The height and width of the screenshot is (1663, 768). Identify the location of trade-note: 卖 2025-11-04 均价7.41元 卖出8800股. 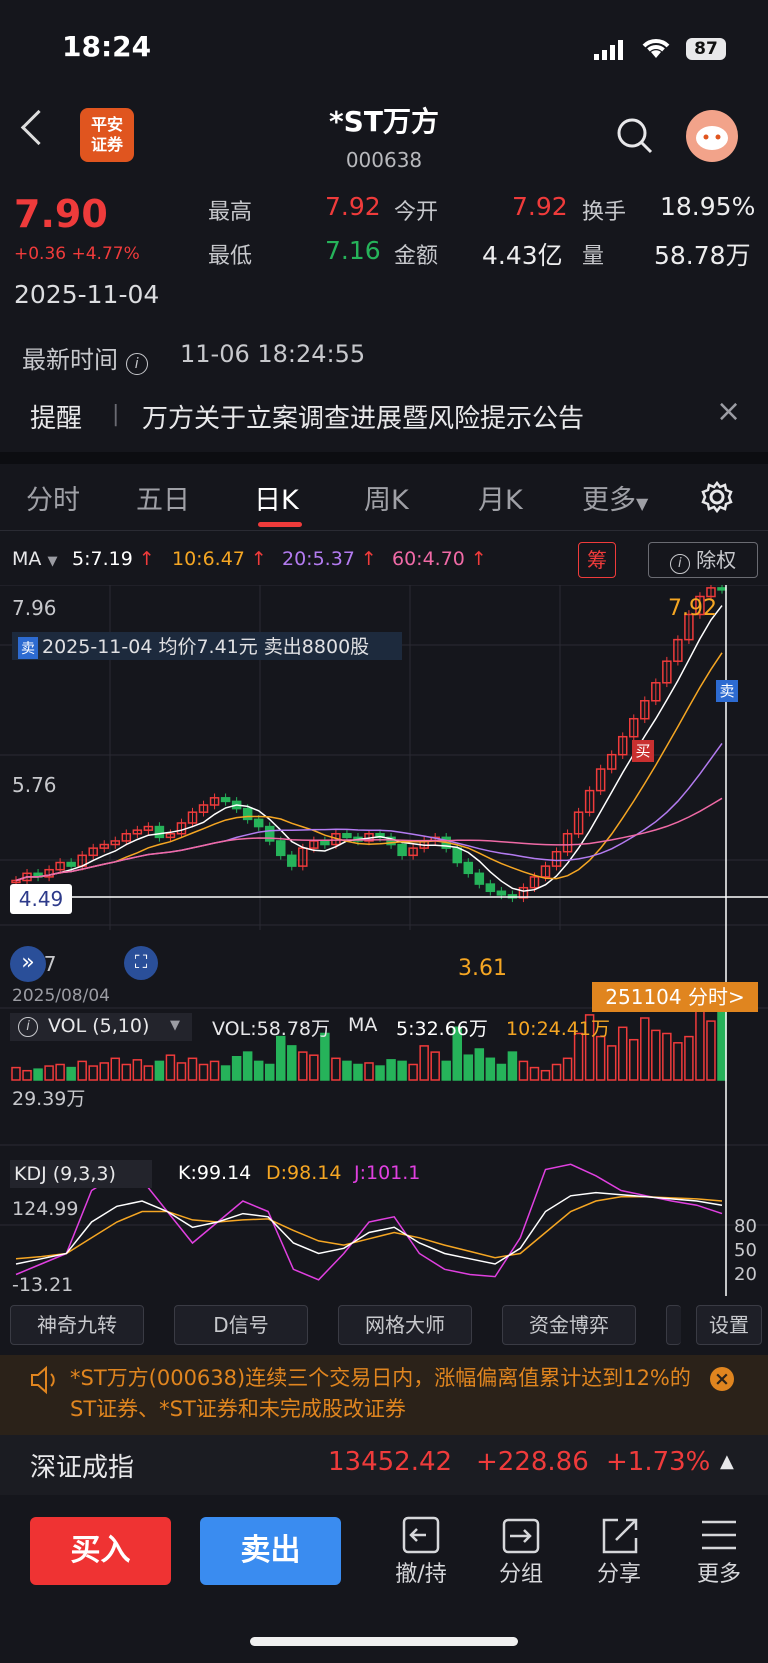
(207, 646).